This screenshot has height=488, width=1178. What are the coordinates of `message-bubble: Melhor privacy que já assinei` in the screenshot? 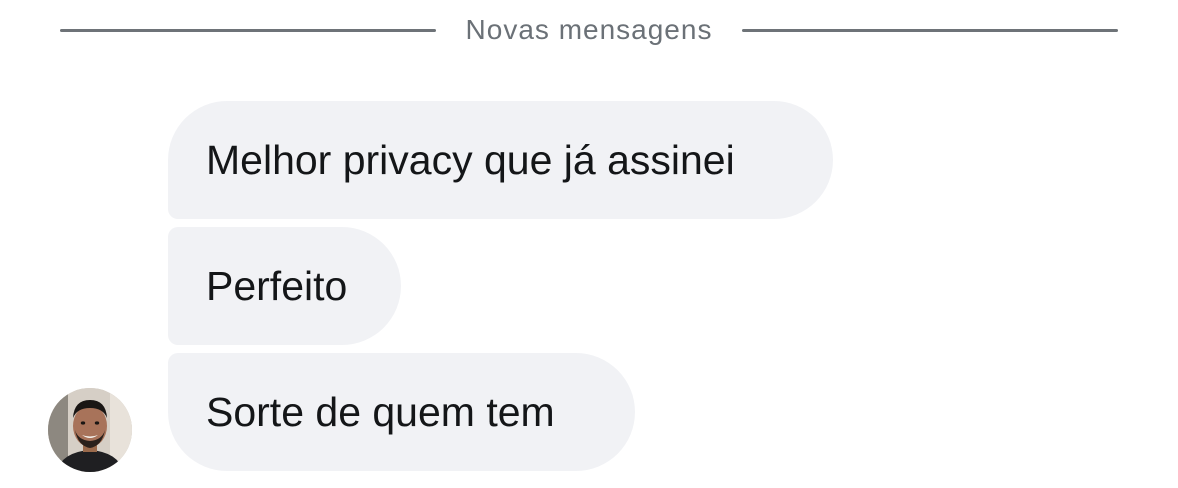 It's located at (500, 160).